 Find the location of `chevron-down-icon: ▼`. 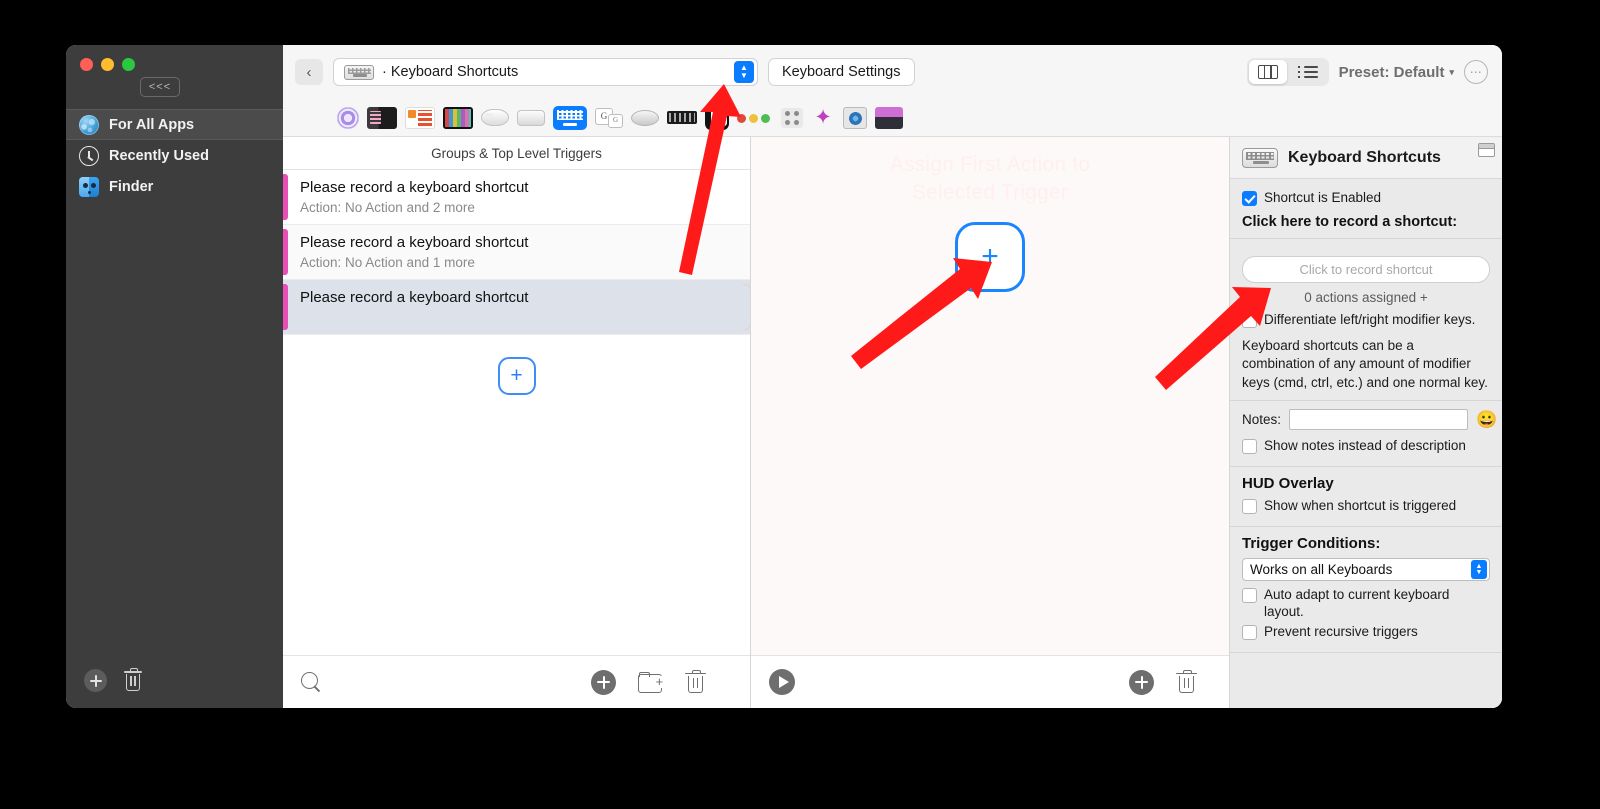

chevron-down-icon: ▼ is located at coordinates (1479, 572).